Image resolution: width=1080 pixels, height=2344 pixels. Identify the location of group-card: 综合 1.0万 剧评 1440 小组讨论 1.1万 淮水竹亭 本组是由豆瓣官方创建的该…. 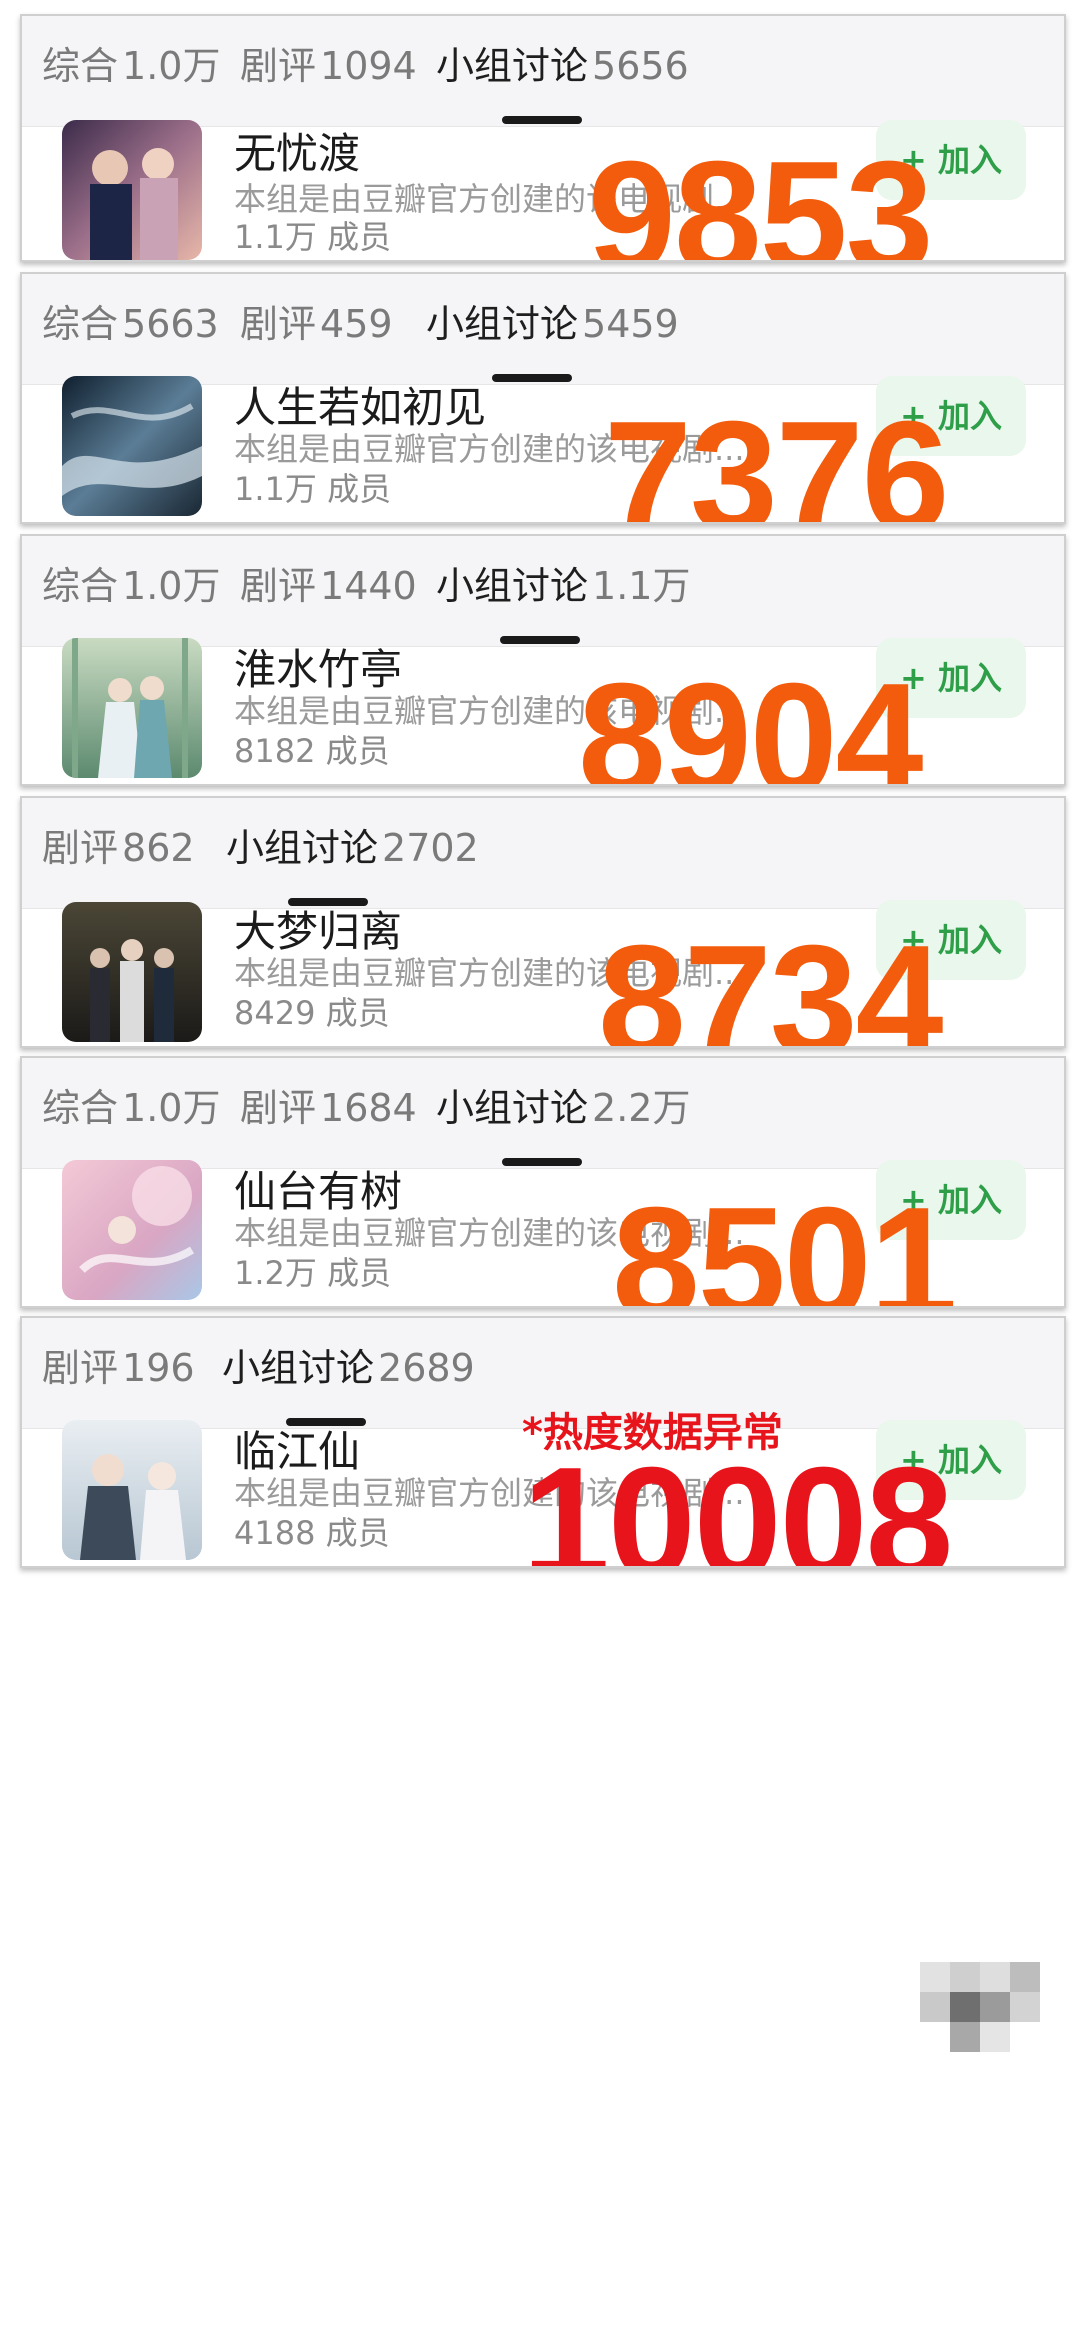
(543, 660).